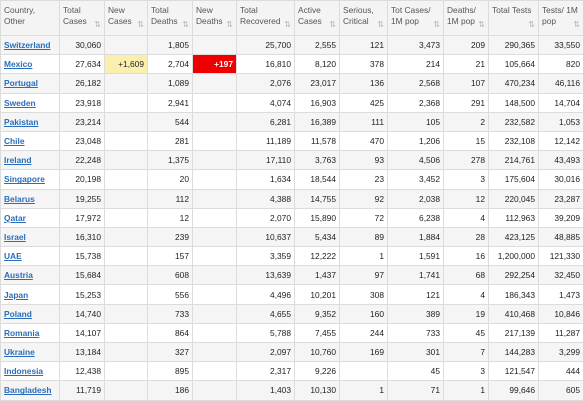  I want to click on country-link: Austria, so click(18, 275).